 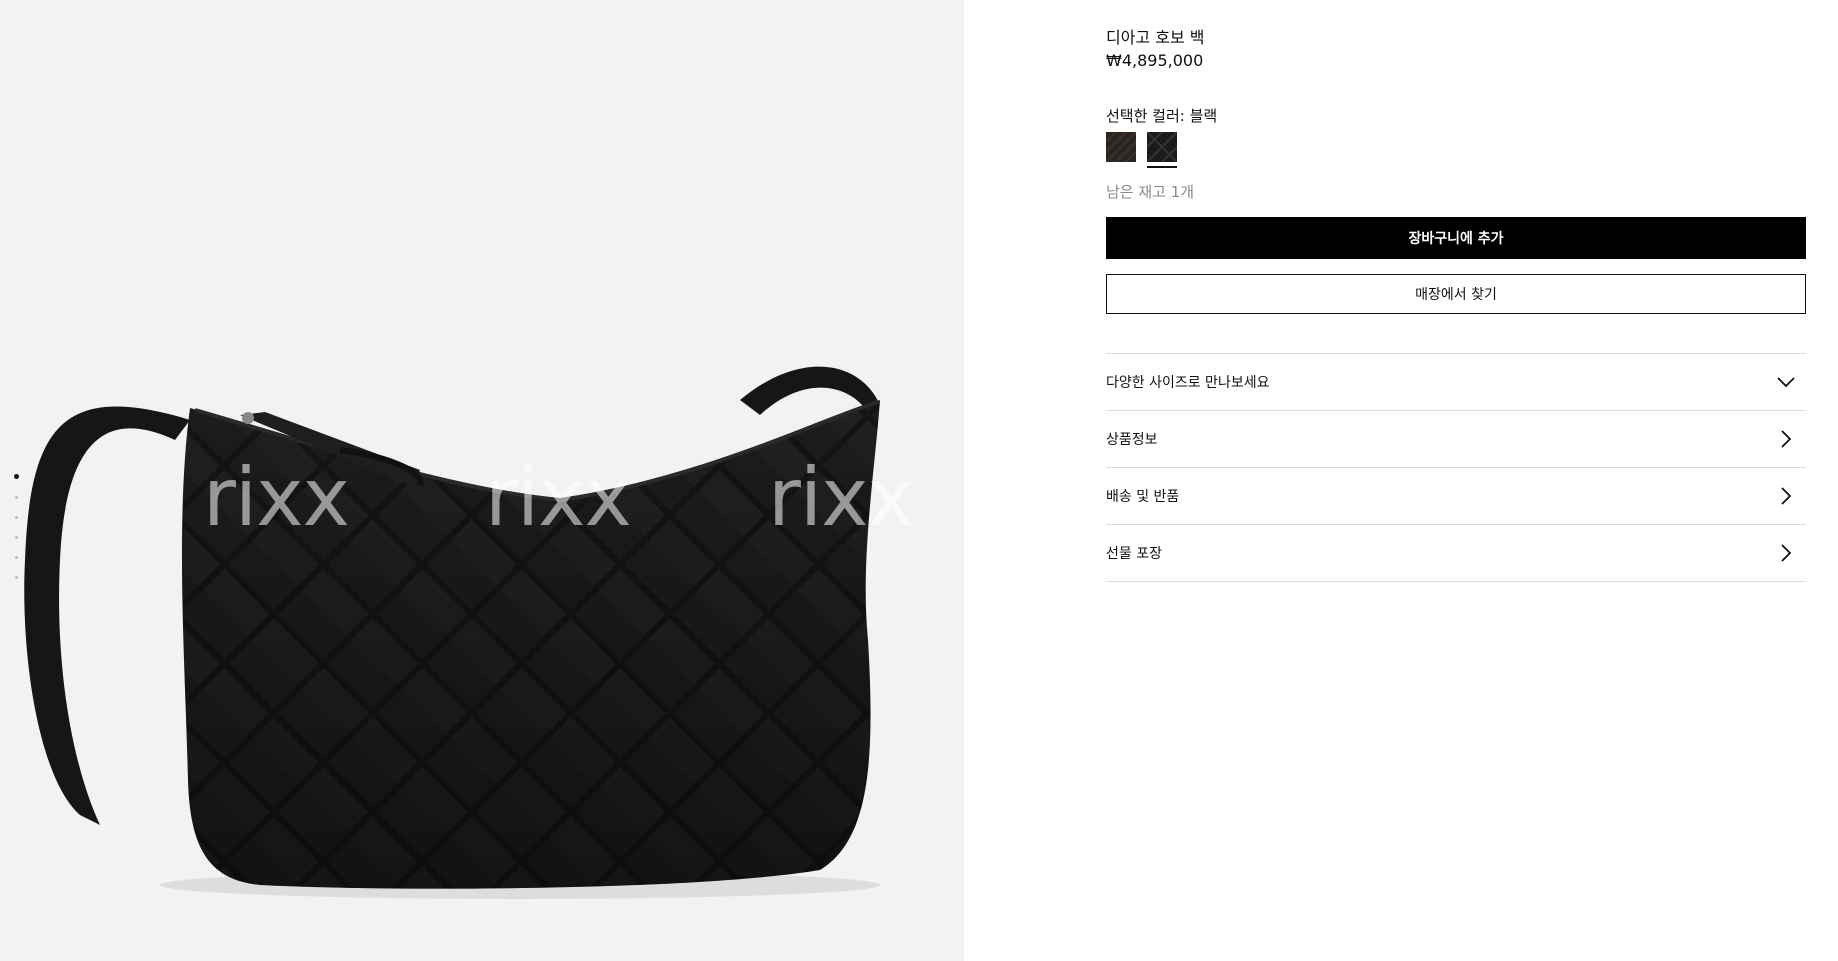 What do you see at coordinates (1162, 167) in the screenshot?
I see `selected-swatch-indicator` at bounding box center [1162, 167].